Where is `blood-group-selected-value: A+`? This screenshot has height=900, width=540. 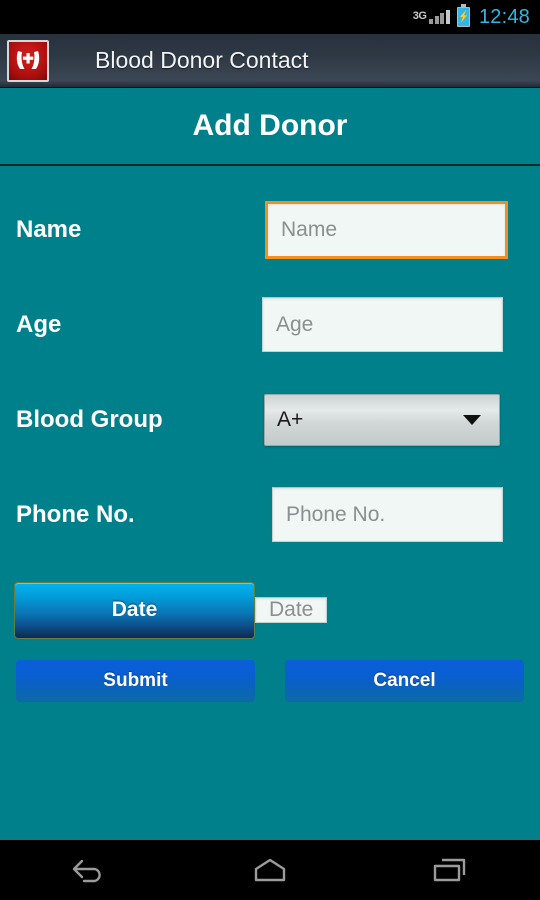 blood-group-selected-value: A+ is located at coordinates (290, 419).